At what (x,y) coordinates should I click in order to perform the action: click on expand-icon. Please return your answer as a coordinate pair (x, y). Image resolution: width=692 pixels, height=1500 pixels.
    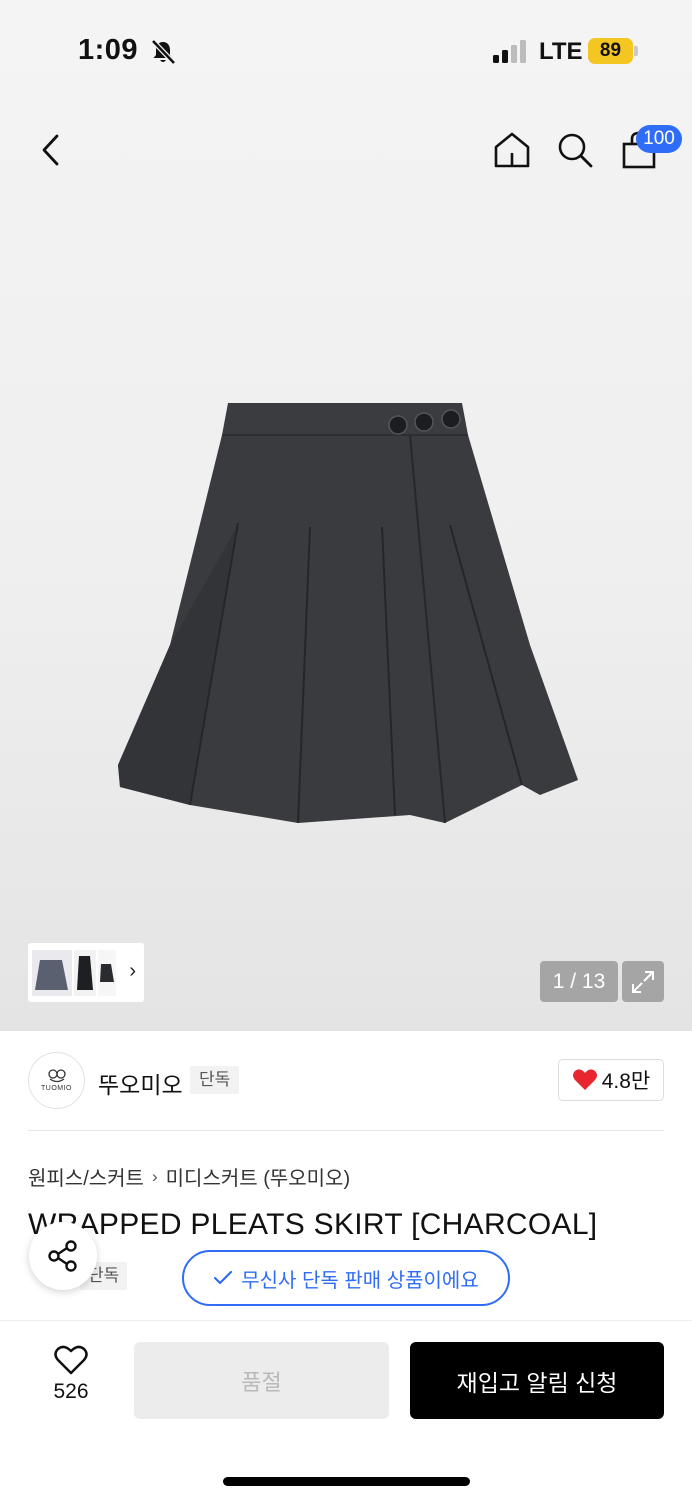
    Looking at the image, I should click on (643, 981).